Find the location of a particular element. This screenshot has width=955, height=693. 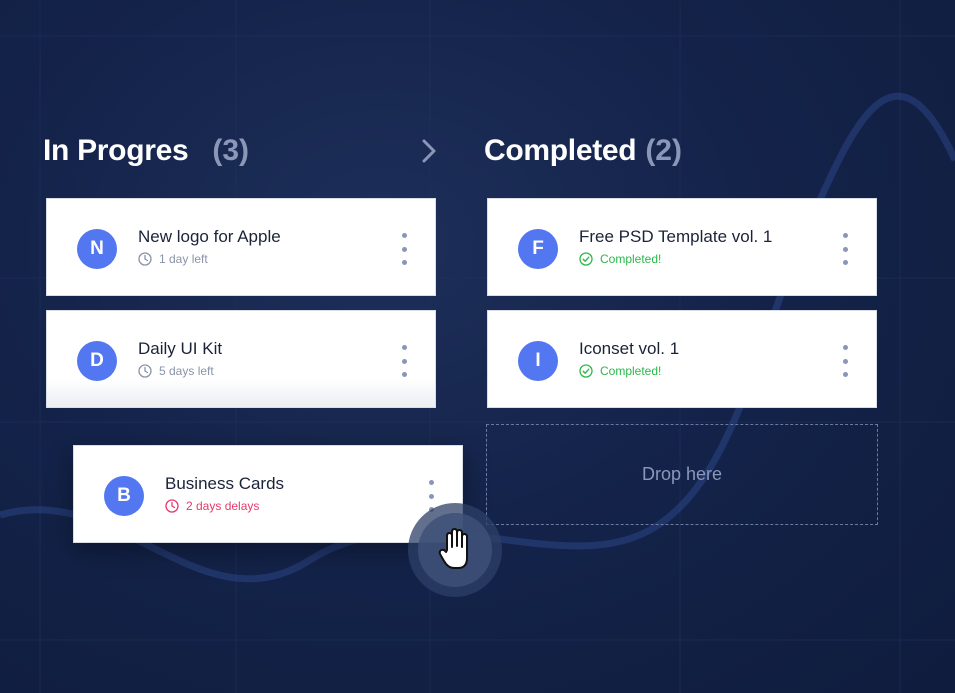

task-title: Daily UI Kit is located at coordinates (180, 348).